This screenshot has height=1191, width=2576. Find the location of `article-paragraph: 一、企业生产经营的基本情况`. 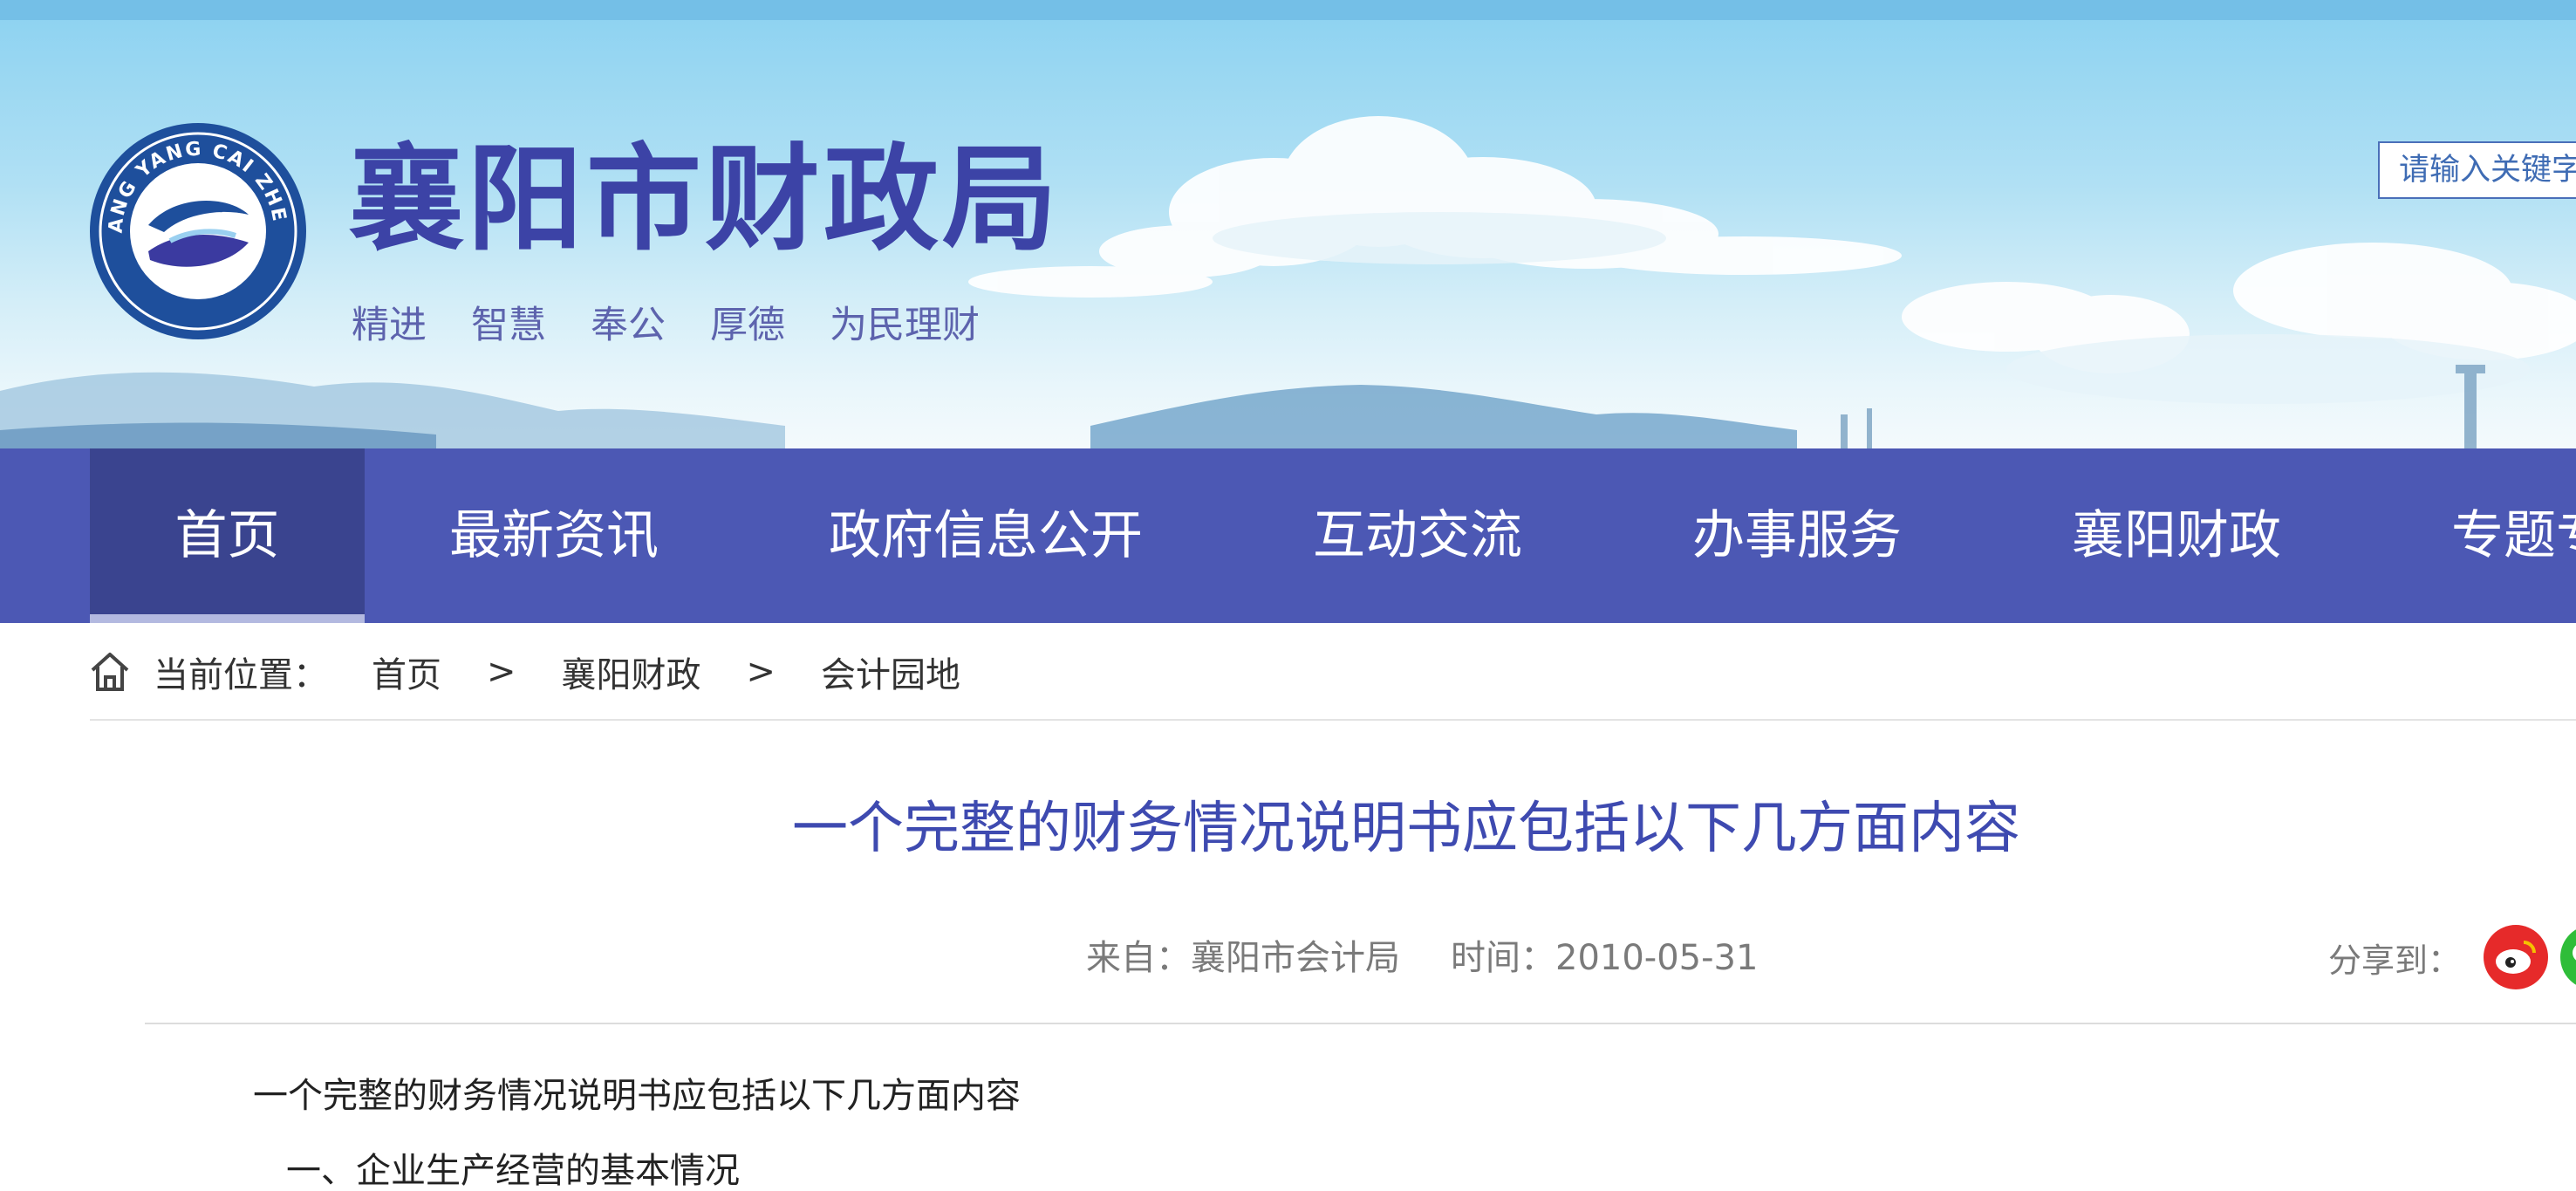

article-paragraph: 一、企业生产经营的基本情况 is located at coordinates (513, 1171).